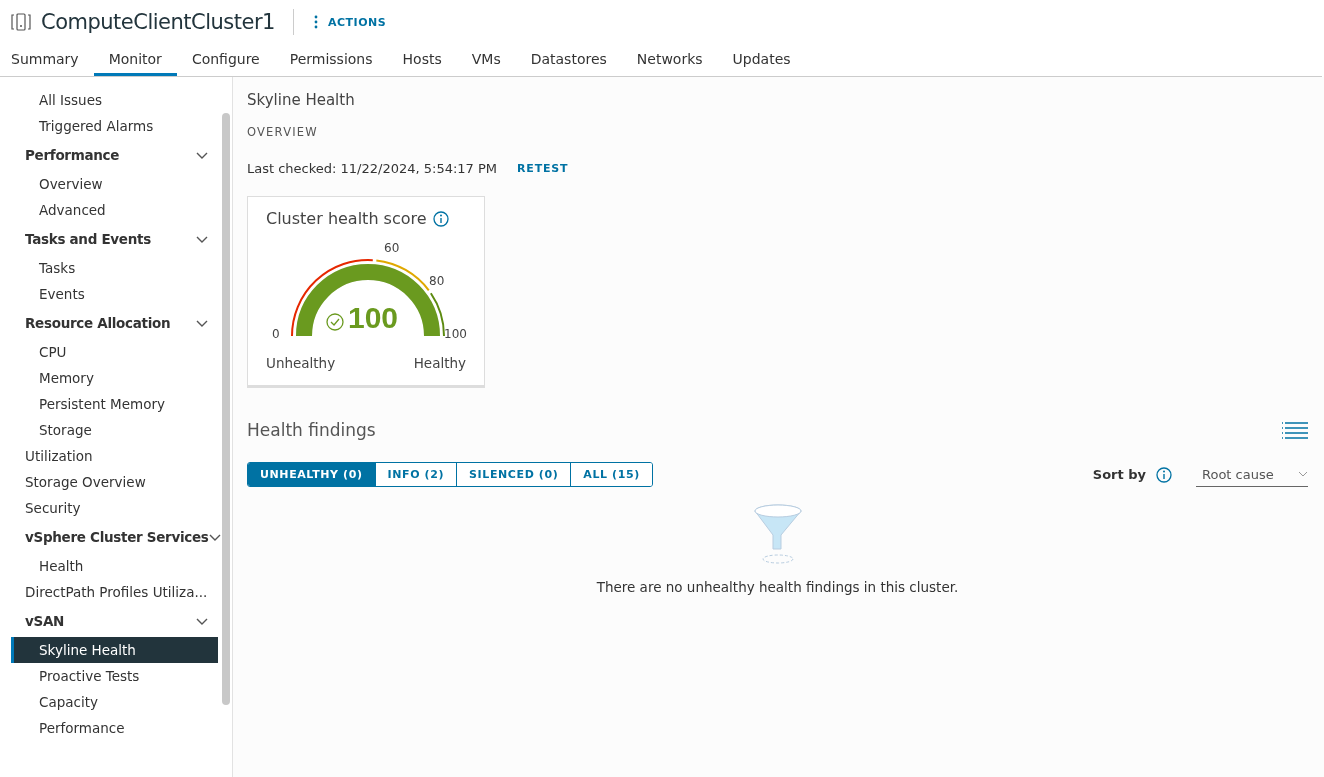 The image size is (1324, 777). What do you see at coordinates (301, 363) in the screenshot?
I see `scale-low-label: Unhealthy` at bounding box center [301, 363].